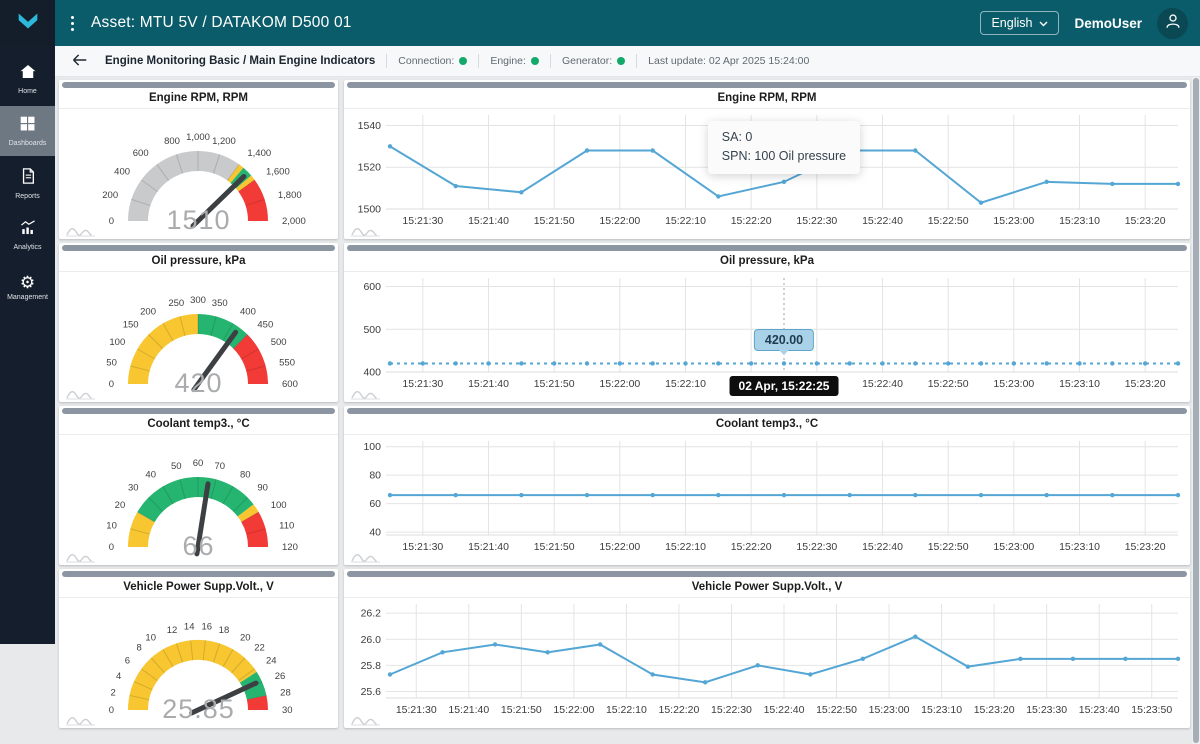  Describe the element at coordinates (198, 300) in the screenshot. I see `svg-text: 300` at that location.